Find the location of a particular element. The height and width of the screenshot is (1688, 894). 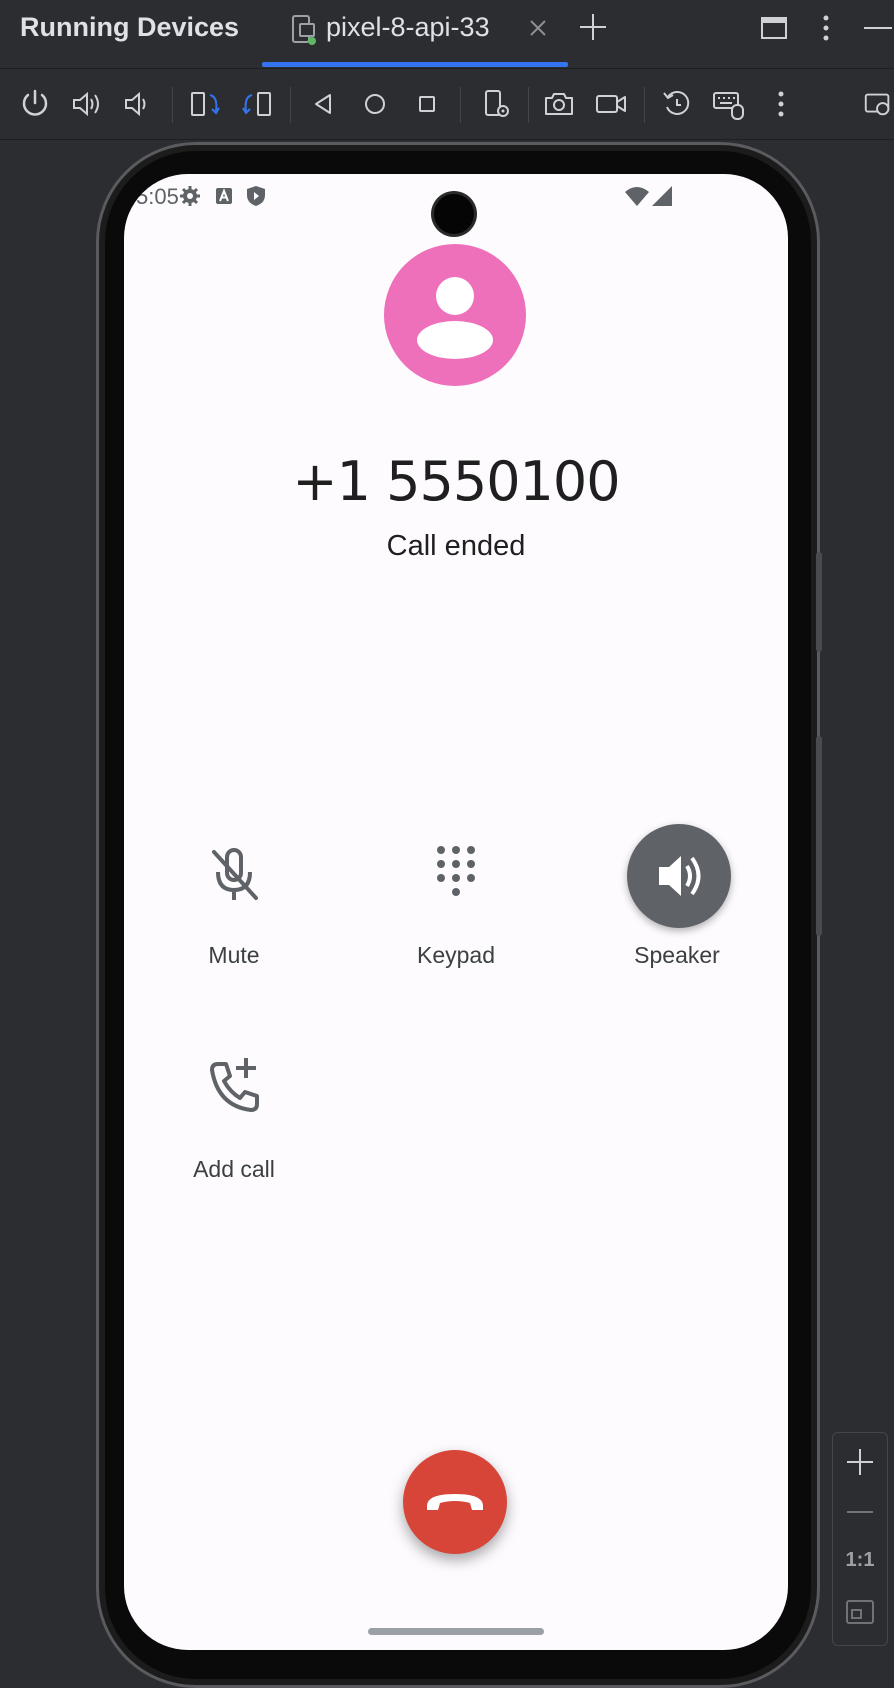

title-bar: Running Devices pixel-8-api-33 is located at coordinates (447, 34).